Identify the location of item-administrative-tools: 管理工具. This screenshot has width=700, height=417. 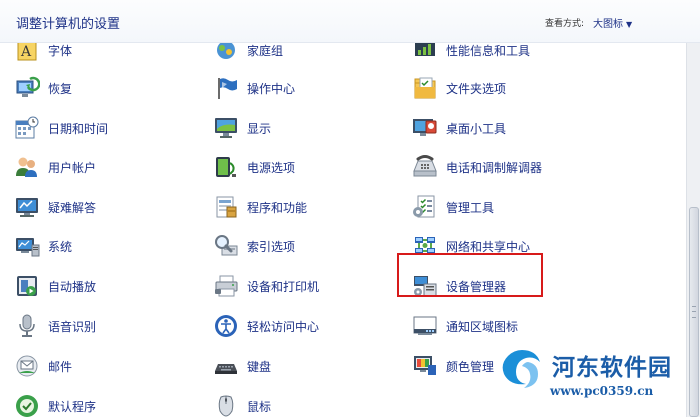
(453, 207).